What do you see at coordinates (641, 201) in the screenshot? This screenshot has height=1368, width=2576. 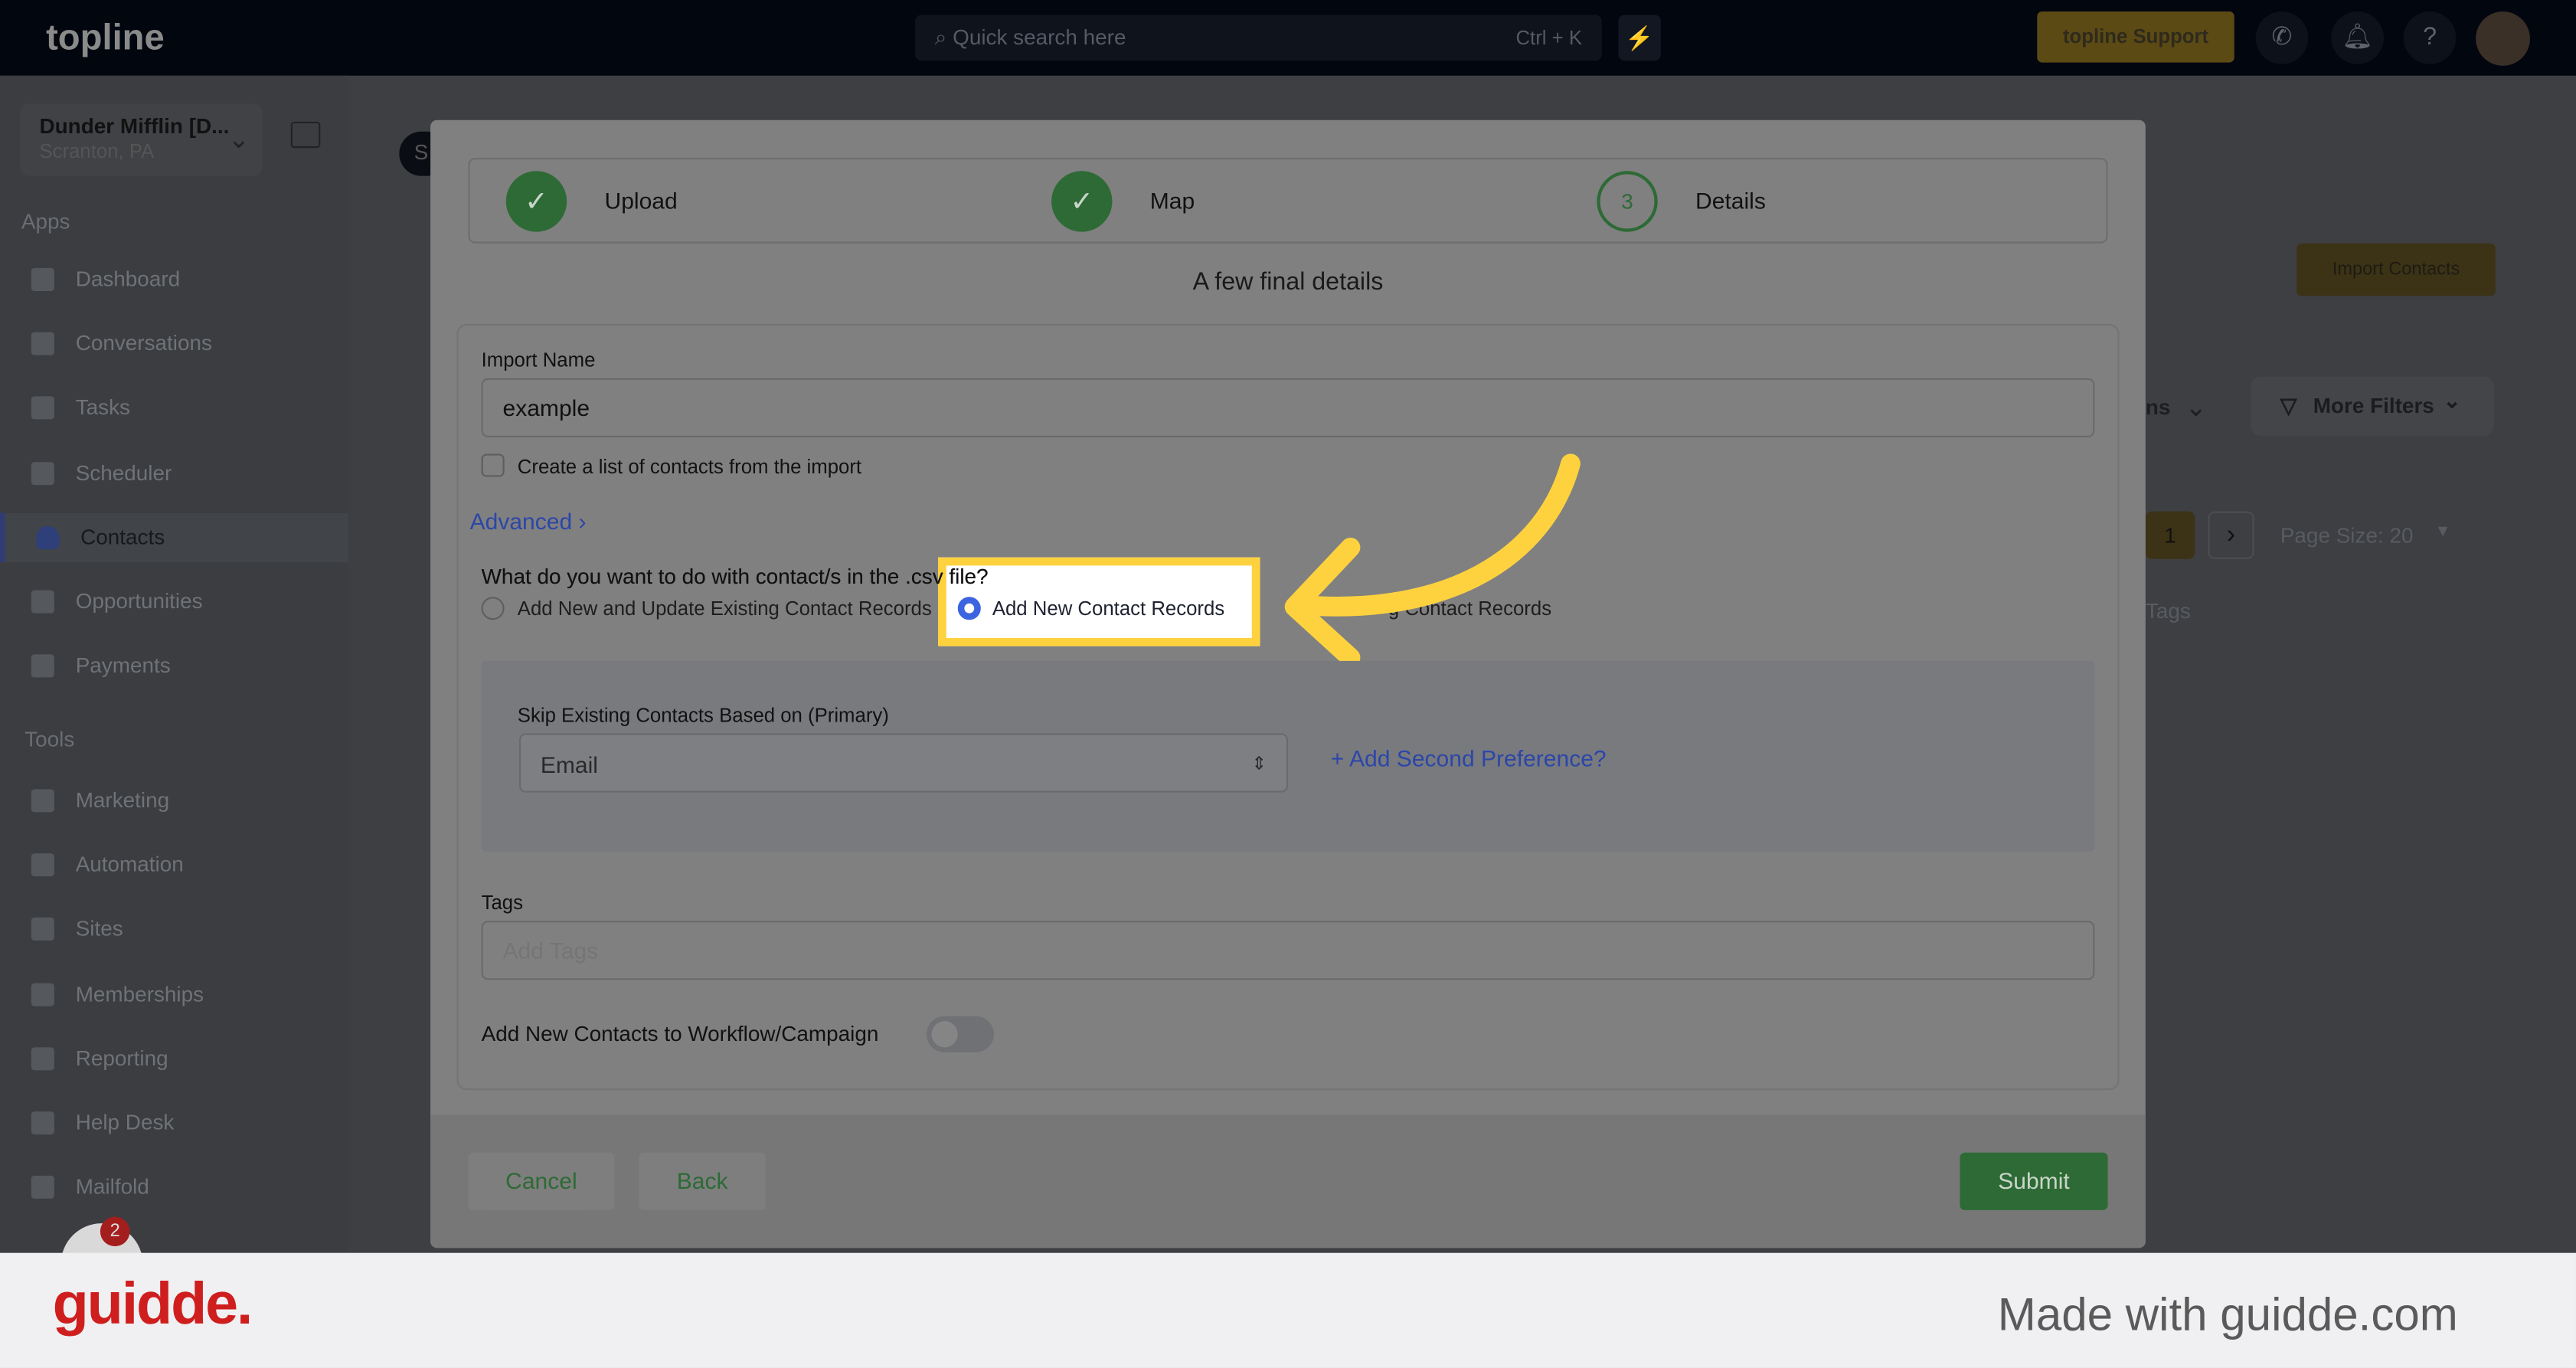 I see `step-upload: Upload` at bounding box center [641, 201].